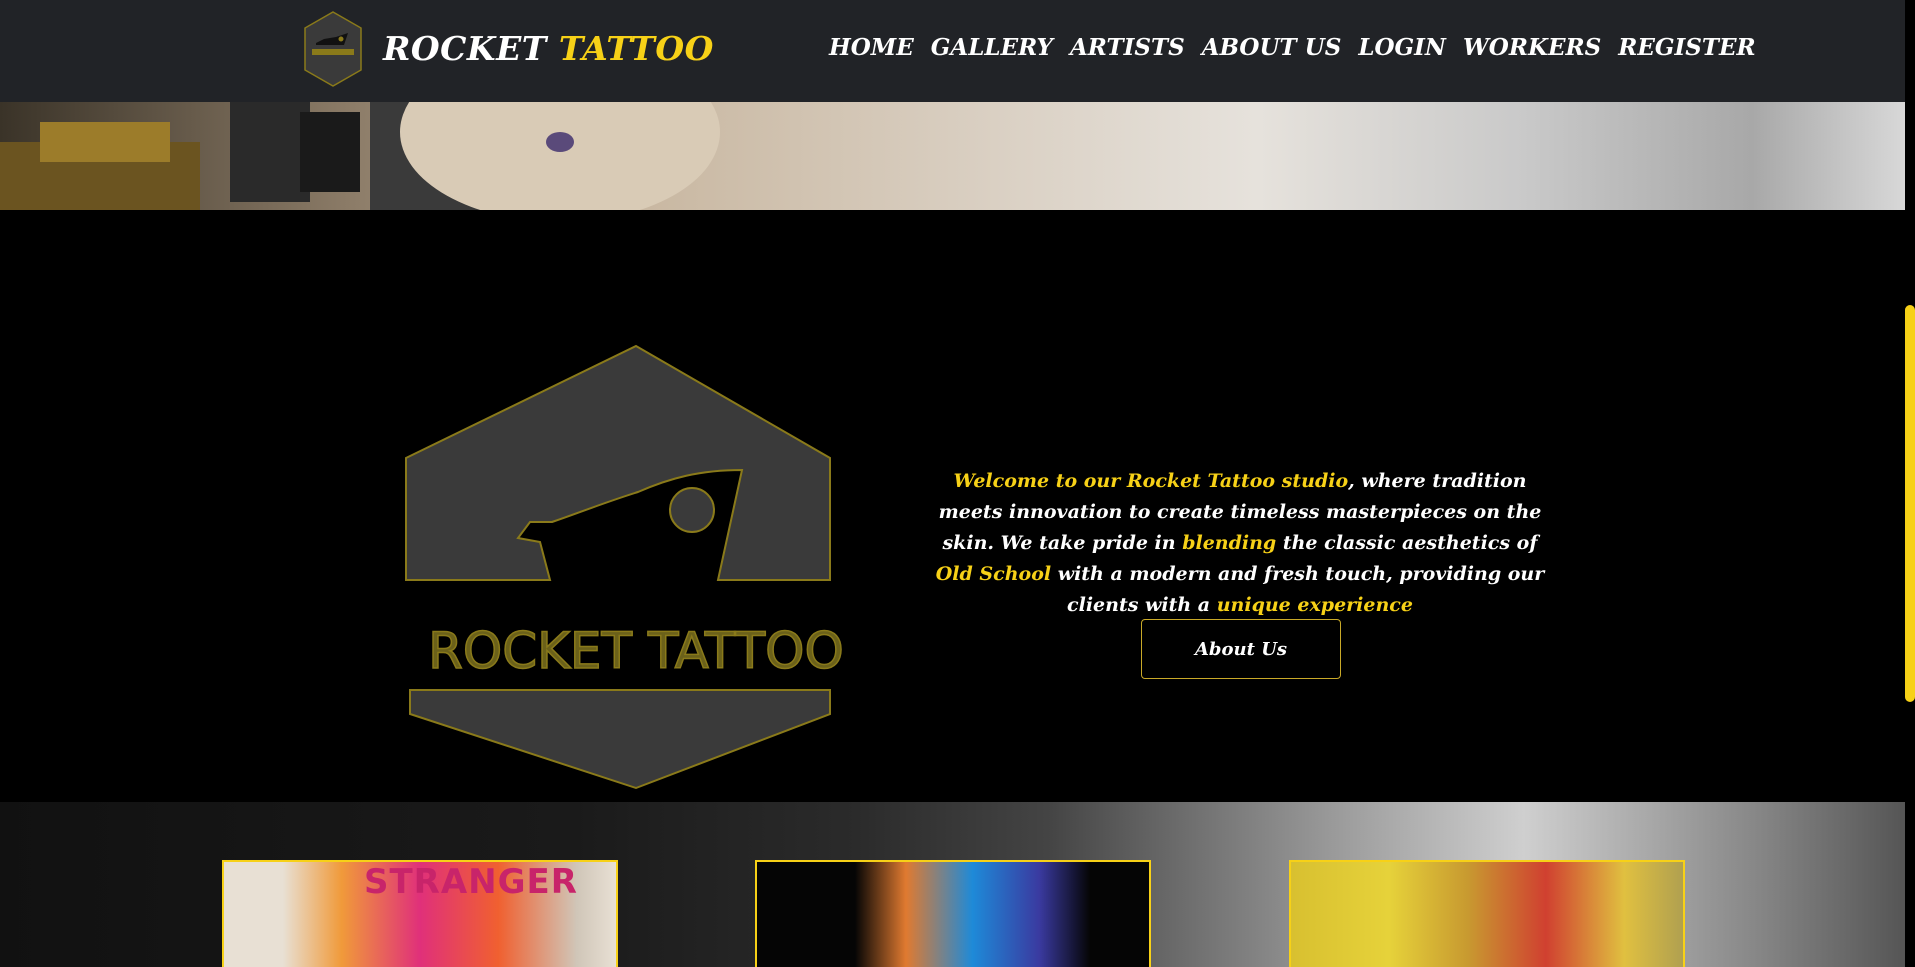  Describe the element at coordinates (993, 574) in the screenshot. I see `intro-highlight-old-school: Old School` at that location.